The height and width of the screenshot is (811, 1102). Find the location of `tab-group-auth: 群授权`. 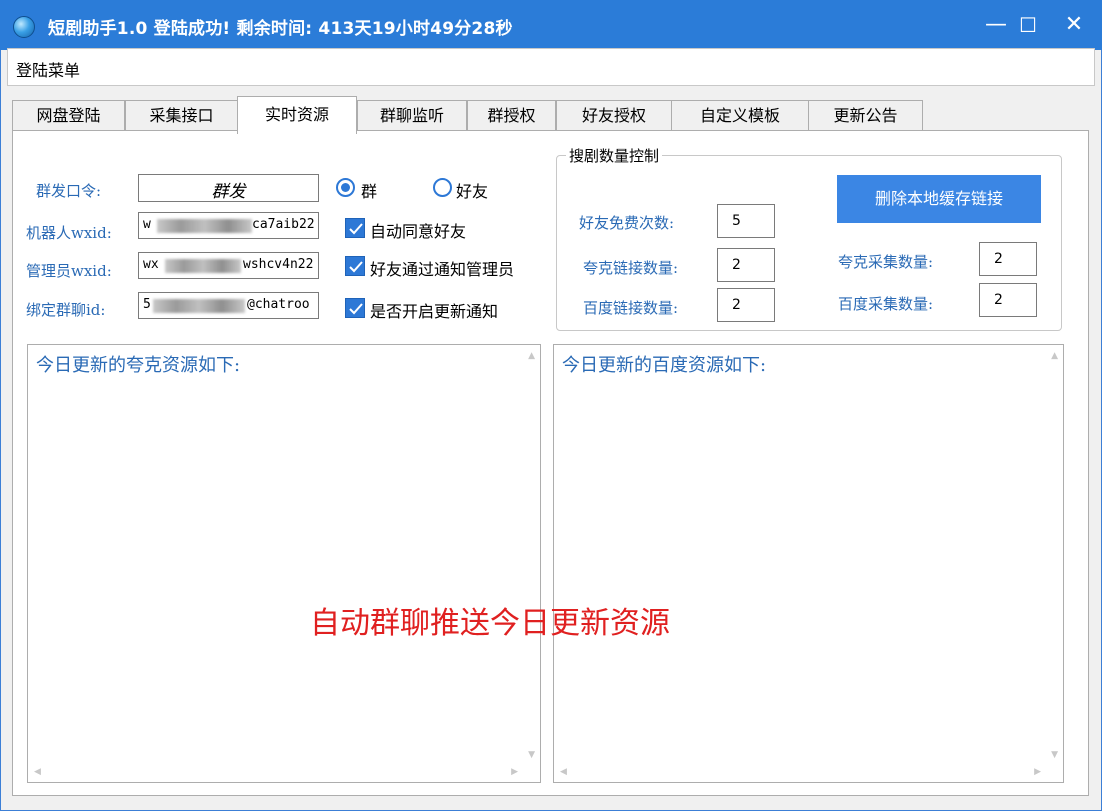

tab-group-auth: 群授权 is located at coordinates (511, 115).